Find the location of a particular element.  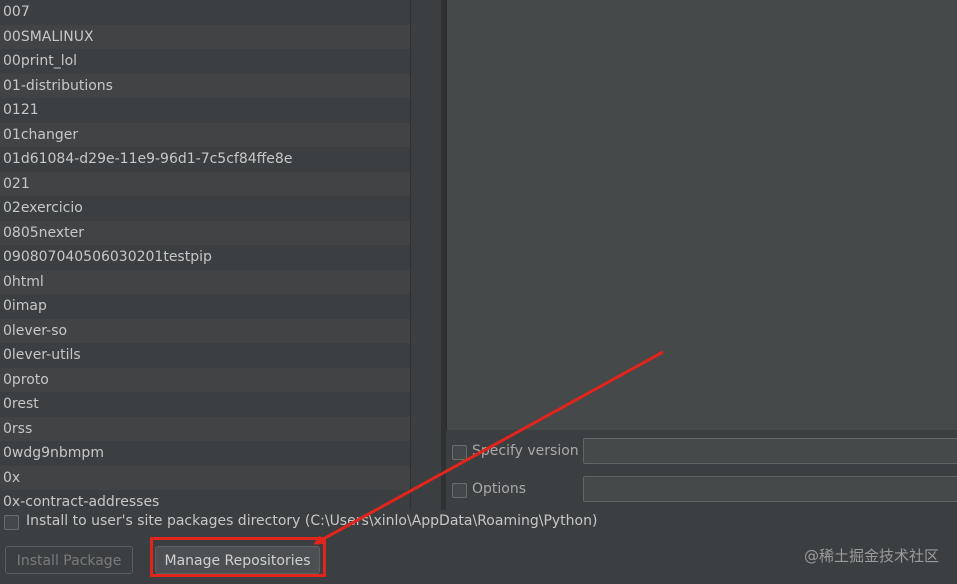

package-list-item: 0lever-utils is located at coordinates (205, 355).